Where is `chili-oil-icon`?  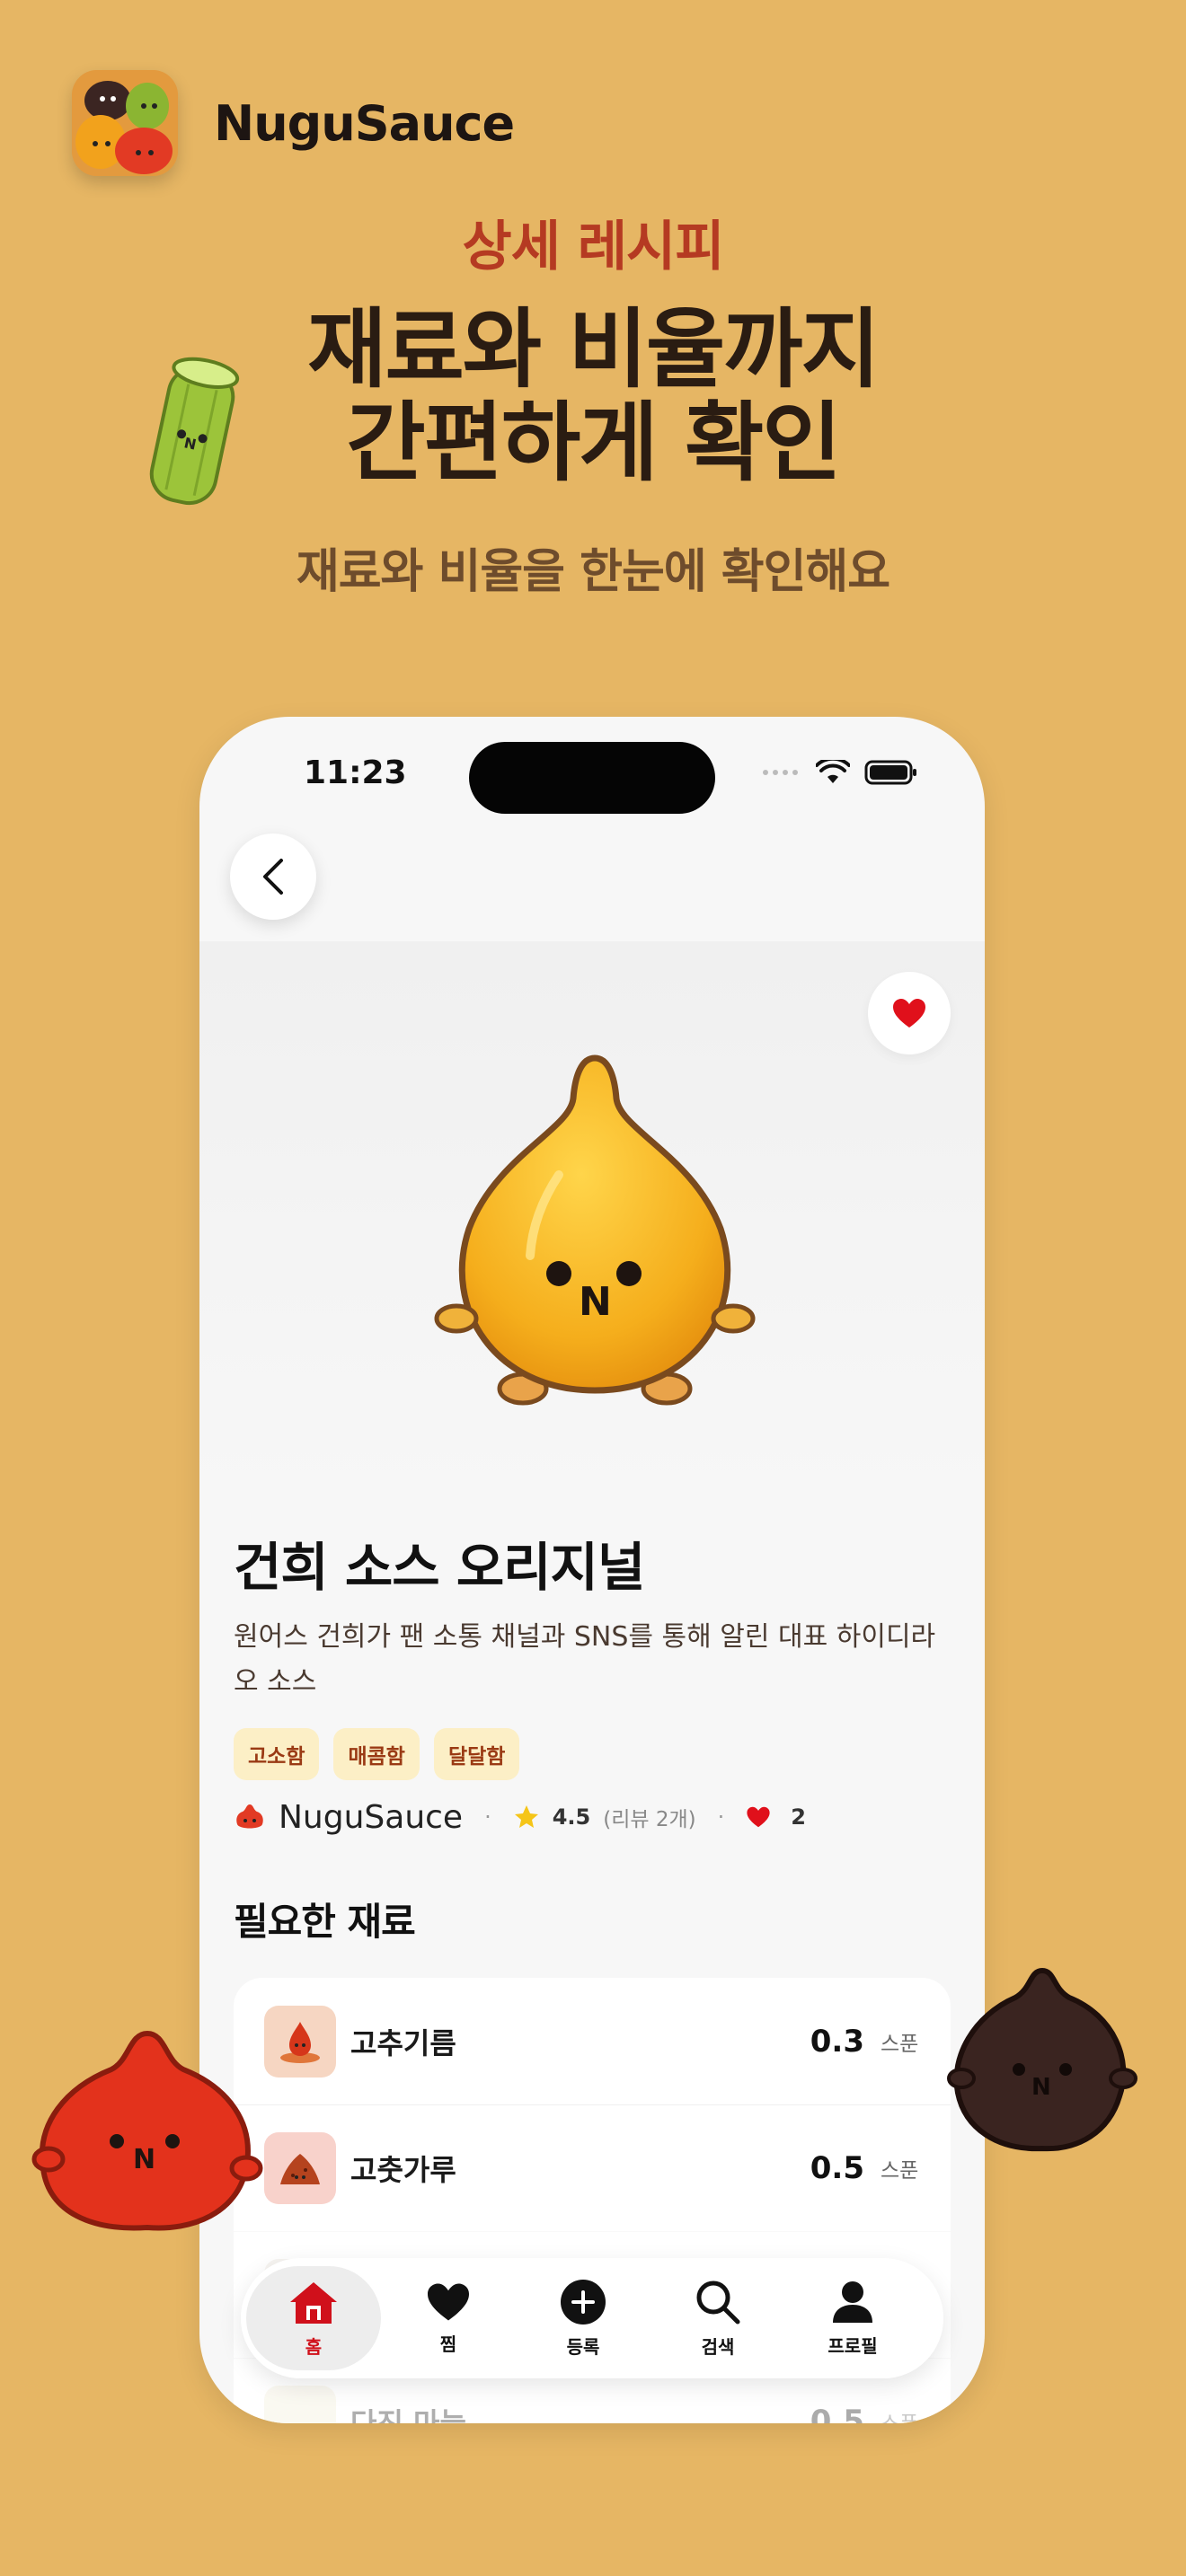 chili-oil-icon is located at coordinates (300, 2041).